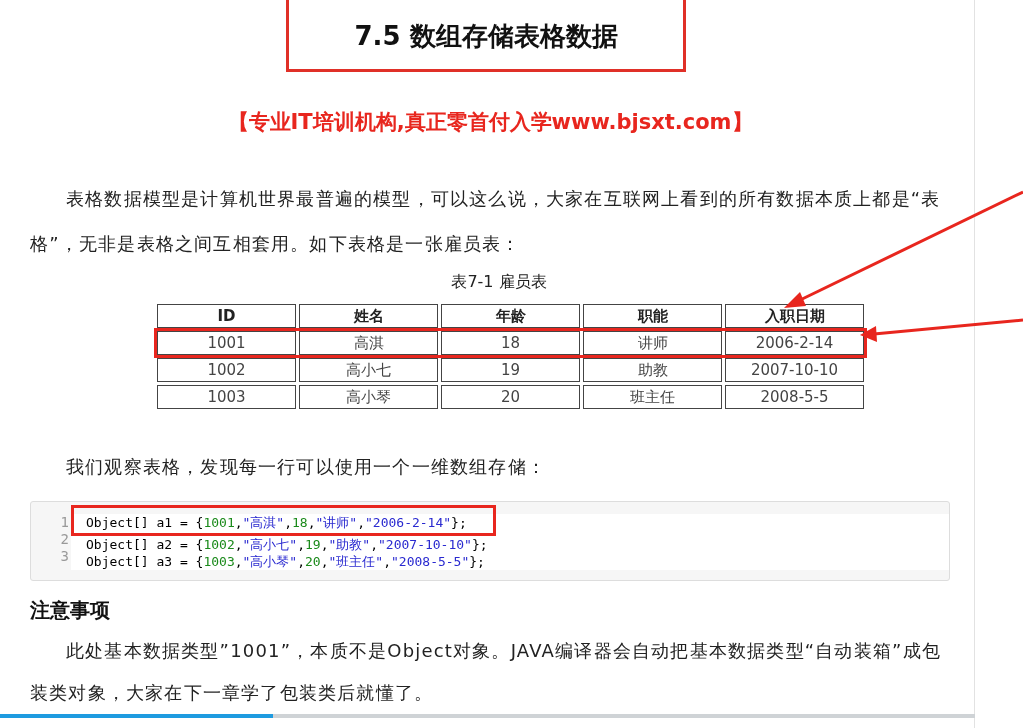 This screenshot has width=1023, height=728. Describe the element at coordinates (368, 397) in the screenshot. I see `table-cell: 高小琴` at that location.